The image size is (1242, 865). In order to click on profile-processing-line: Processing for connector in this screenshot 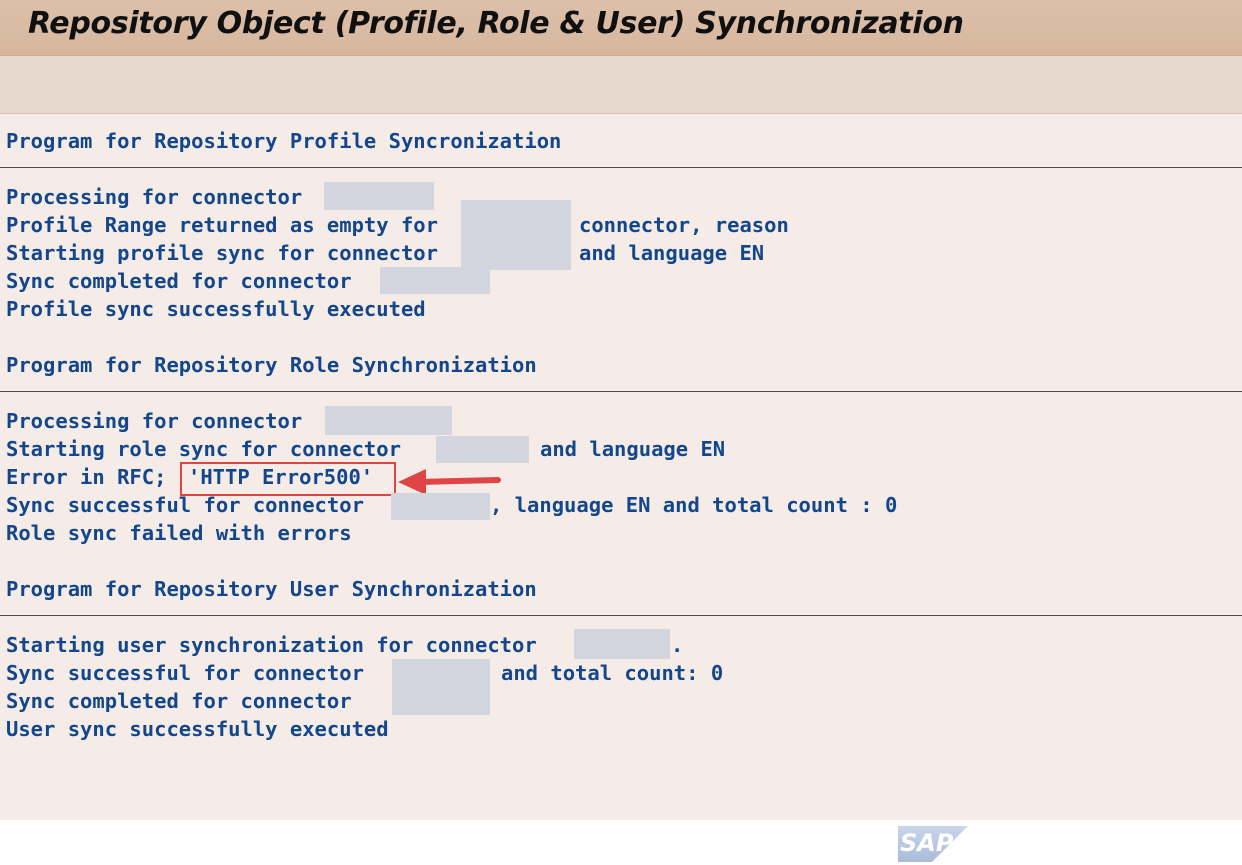, I will do `click(154, 197)`.